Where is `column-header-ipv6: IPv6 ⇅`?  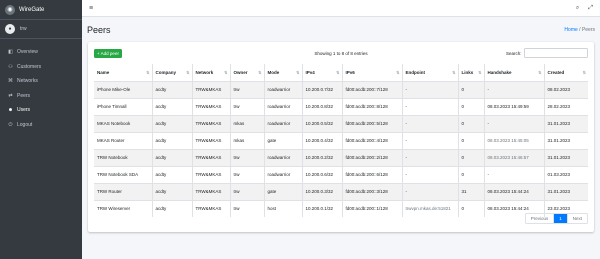 column-header-ipv6: IPv6 ⇅ is located at coordinates (372, 73).